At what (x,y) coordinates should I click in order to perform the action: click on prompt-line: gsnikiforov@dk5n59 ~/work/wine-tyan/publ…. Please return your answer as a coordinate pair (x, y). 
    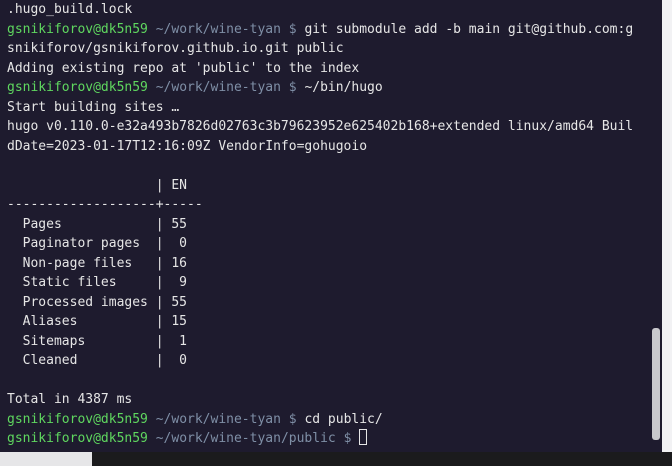
    Looking at the image, I should click on (334, 439).